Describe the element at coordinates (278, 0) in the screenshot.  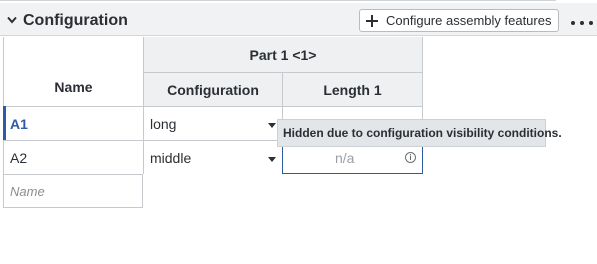
I see `top-border` at that location.